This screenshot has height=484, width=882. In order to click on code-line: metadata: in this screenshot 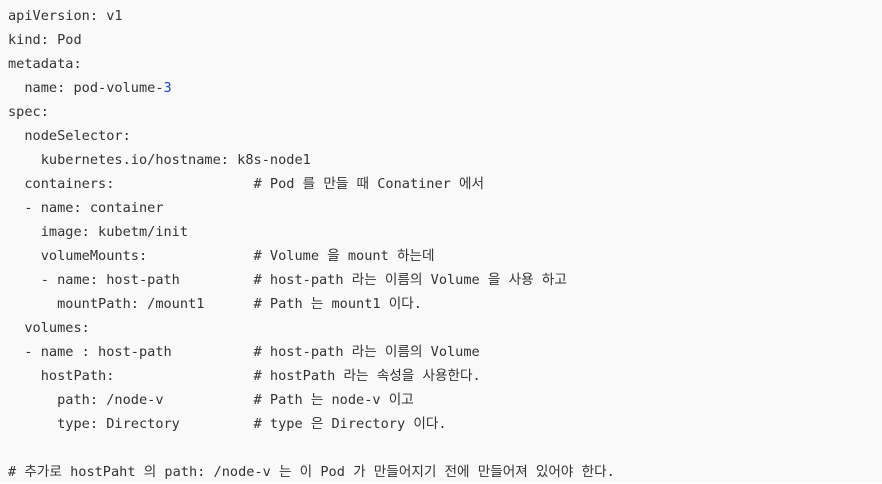, I will do `click(45, 64)`.